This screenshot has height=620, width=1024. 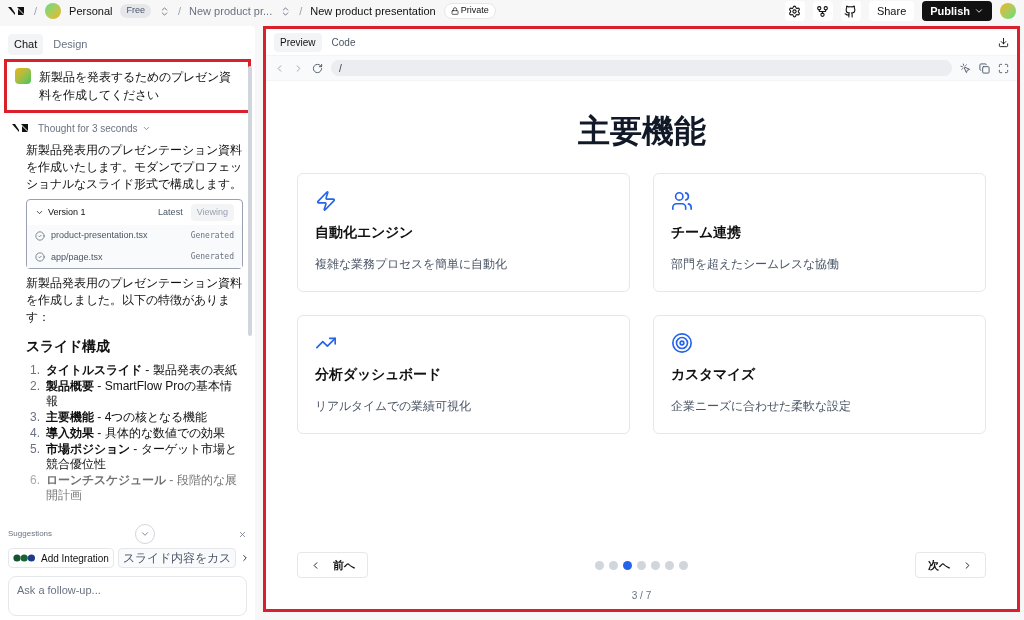 What do you see at coordinates (176, 558) in the screenshot?
I see `suggestion-chip: スライド内容をカス` at bounding box center [176, 558].